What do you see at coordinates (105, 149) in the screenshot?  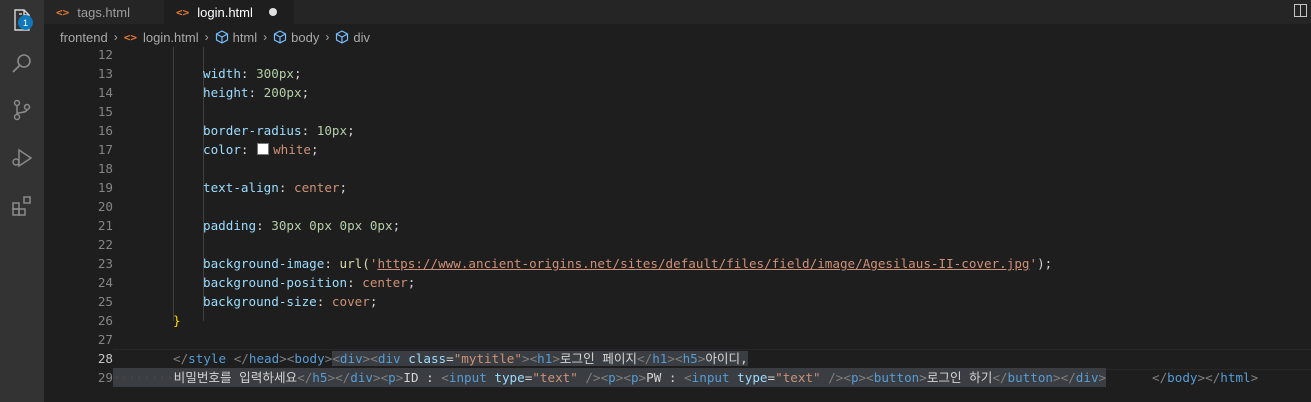 I see `line-number: 17` at bounding box center [105, 149].